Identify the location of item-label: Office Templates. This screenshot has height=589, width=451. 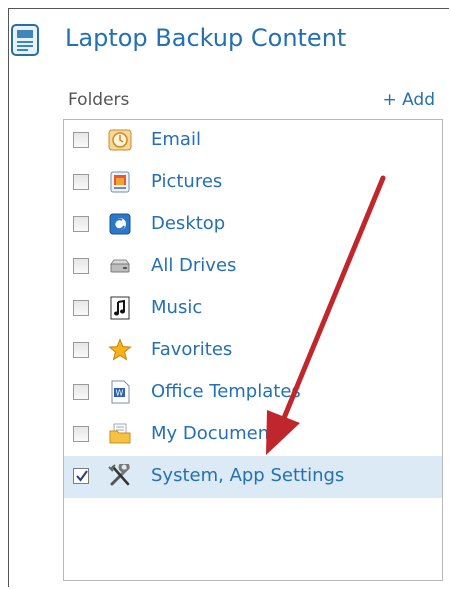
(226, 391).